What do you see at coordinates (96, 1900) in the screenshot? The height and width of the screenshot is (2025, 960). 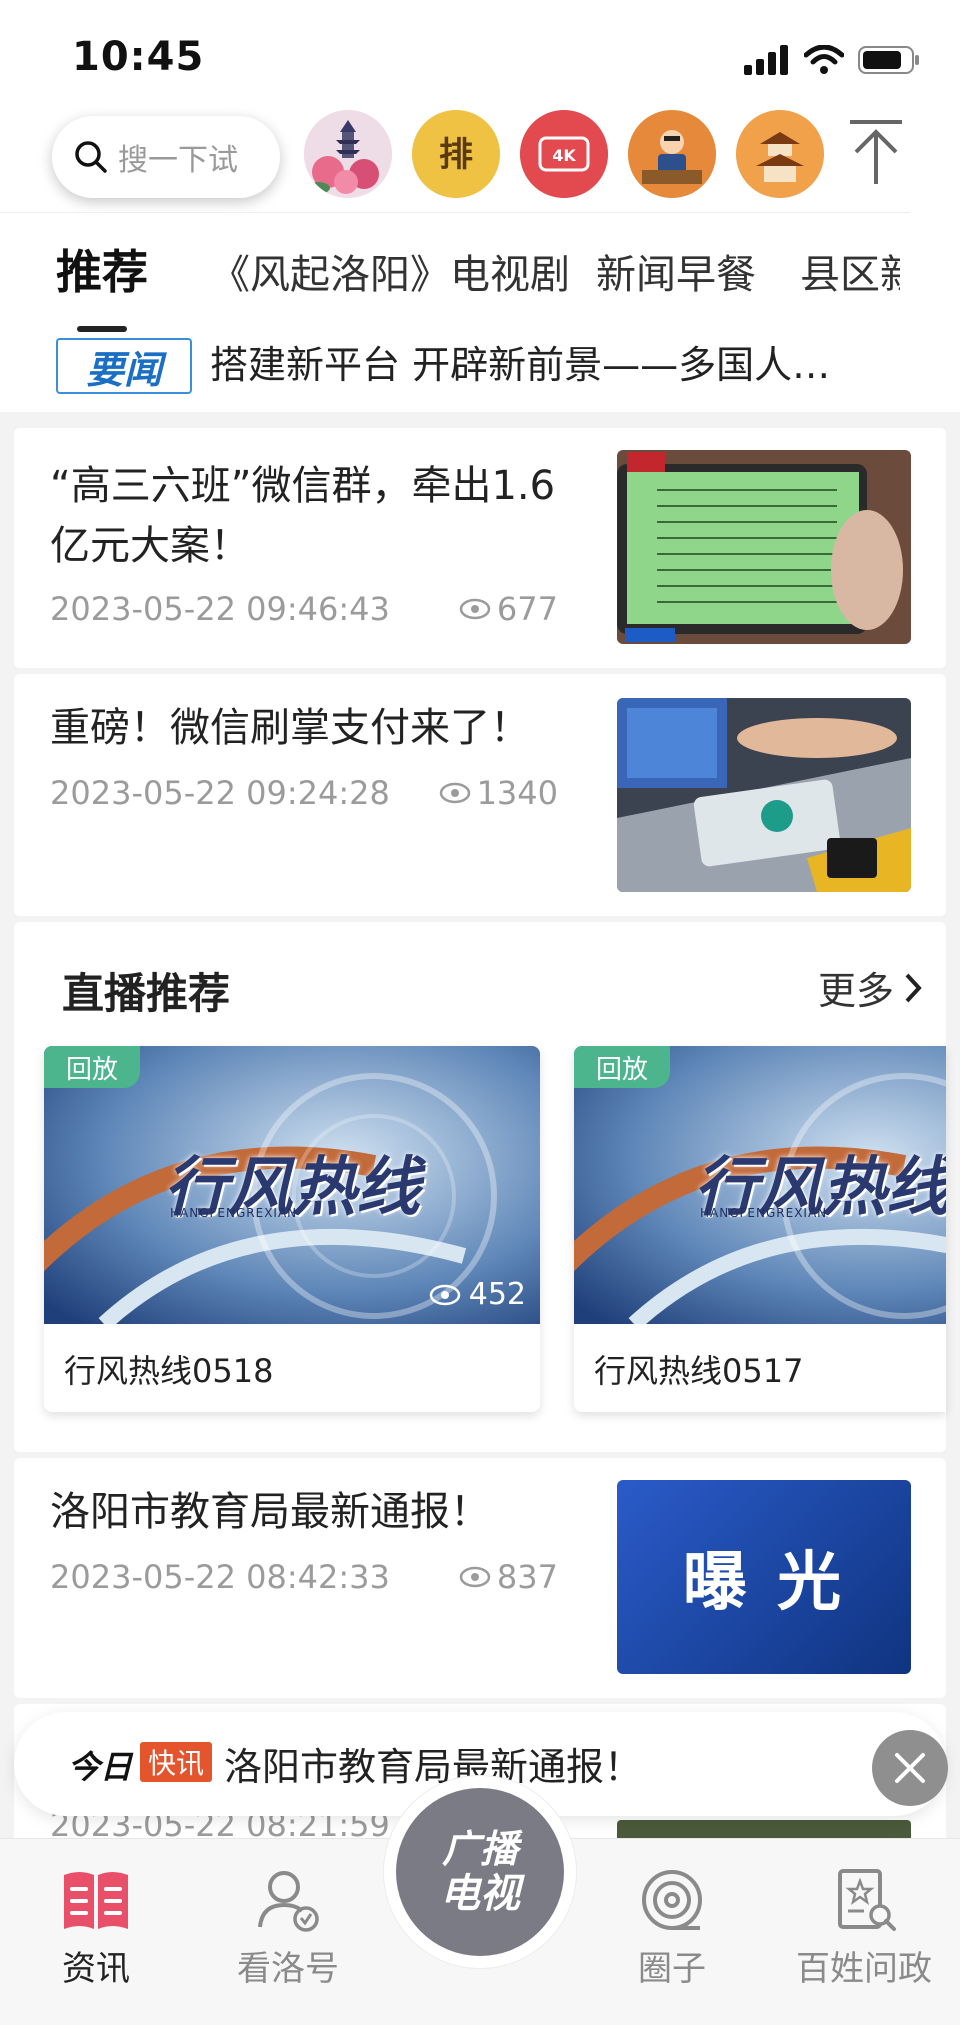 I see `book-icon` at bounding box center [96, 1900].